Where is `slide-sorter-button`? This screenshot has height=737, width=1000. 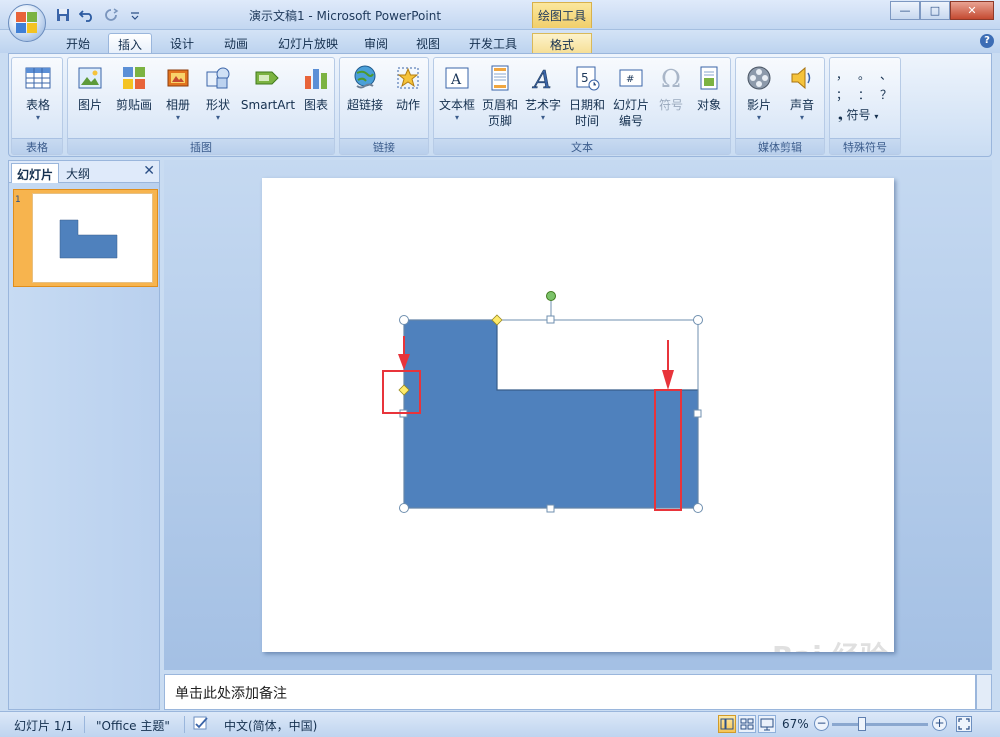 slide-sorter-button is located at coordinates (747, 724).